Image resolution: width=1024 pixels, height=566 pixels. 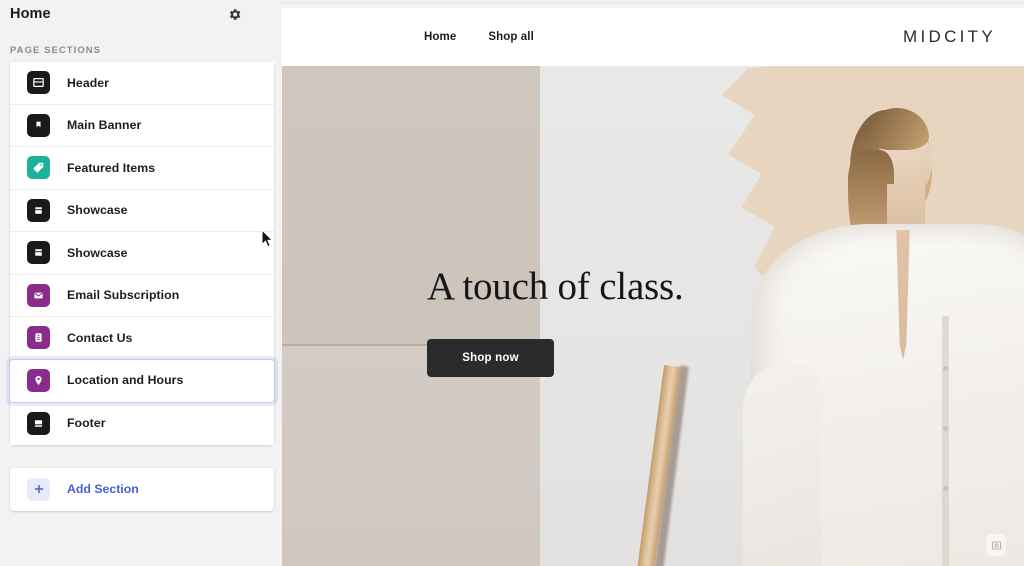 What do you see at coordinates (38, 338) in the screenshot?
I see `contact-card-icon` at bounding box center [38, 338].